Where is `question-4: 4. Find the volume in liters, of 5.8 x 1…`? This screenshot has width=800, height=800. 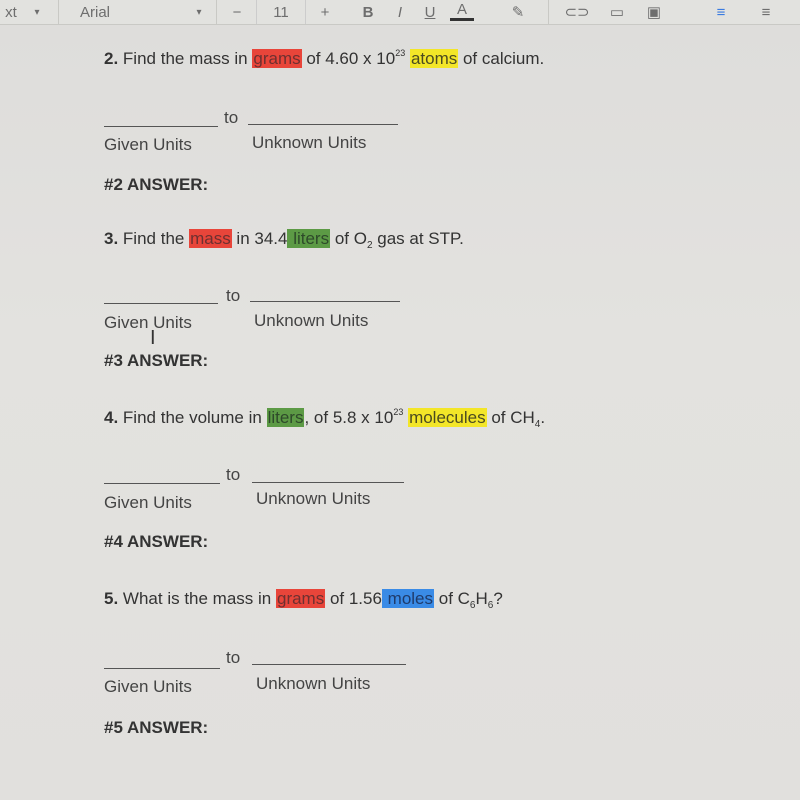 question-4: 4. Find the volume in liters, of 5.8 x 1… is located at coordinates (325, 418).